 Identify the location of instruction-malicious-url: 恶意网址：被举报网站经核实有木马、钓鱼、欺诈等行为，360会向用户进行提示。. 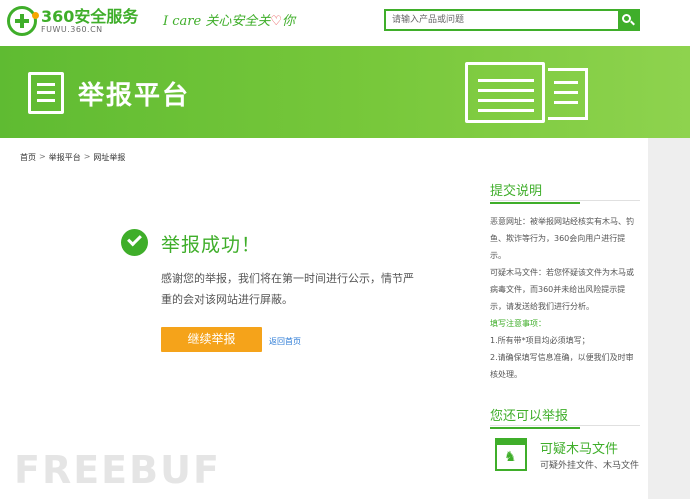
(562, 238).